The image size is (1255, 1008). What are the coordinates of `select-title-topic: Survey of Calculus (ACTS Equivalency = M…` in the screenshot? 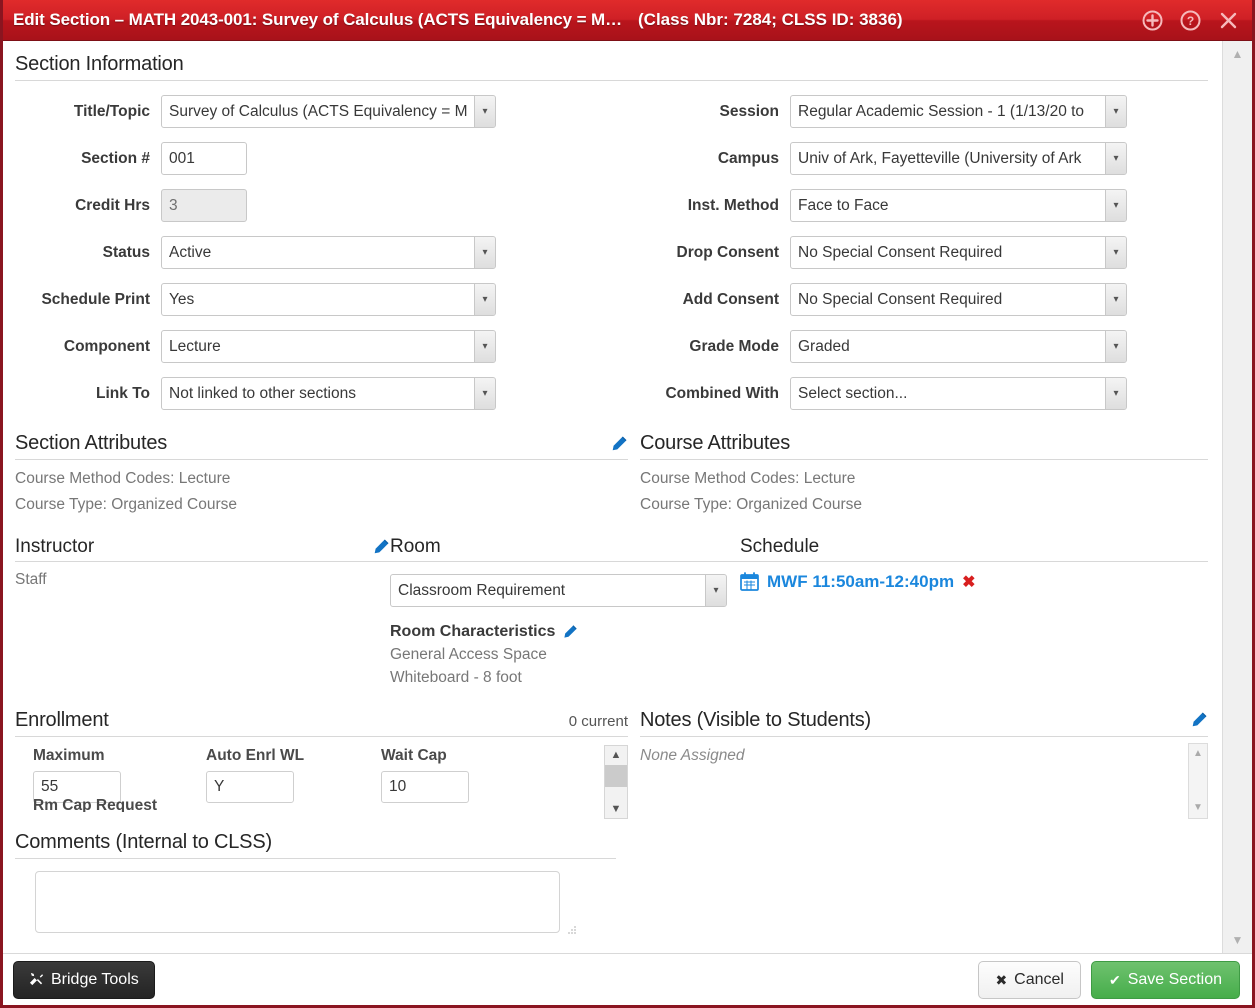 It's located at (328, 111).